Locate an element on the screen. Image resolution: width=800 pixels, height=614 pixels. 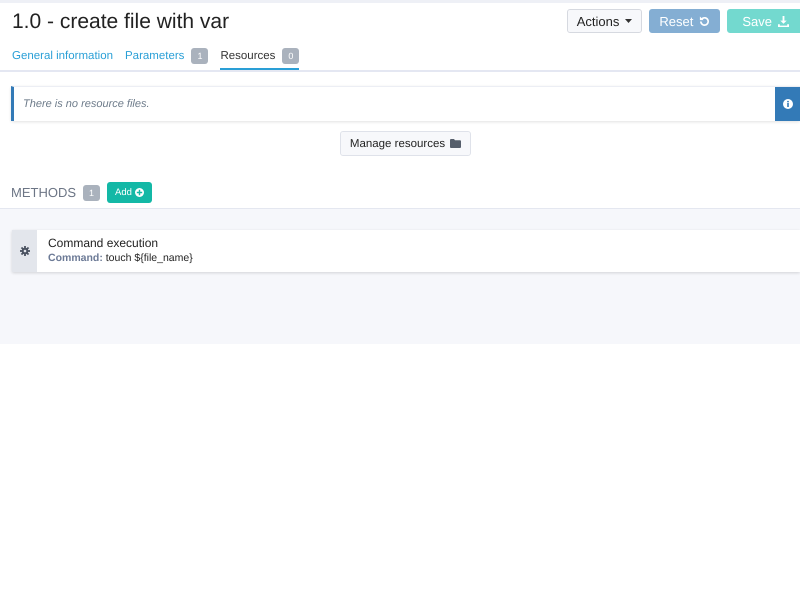
empty-message: There is no resource files. is located at coordinates (86, 104).